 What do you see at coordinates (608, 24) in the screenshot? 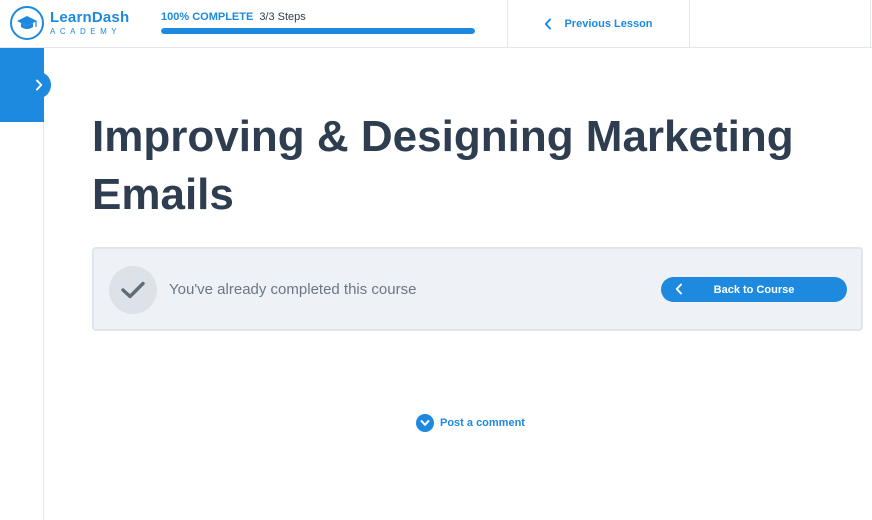
I see `previous-lesson-label: Previous Lesson` at bounding box center [608, 24].